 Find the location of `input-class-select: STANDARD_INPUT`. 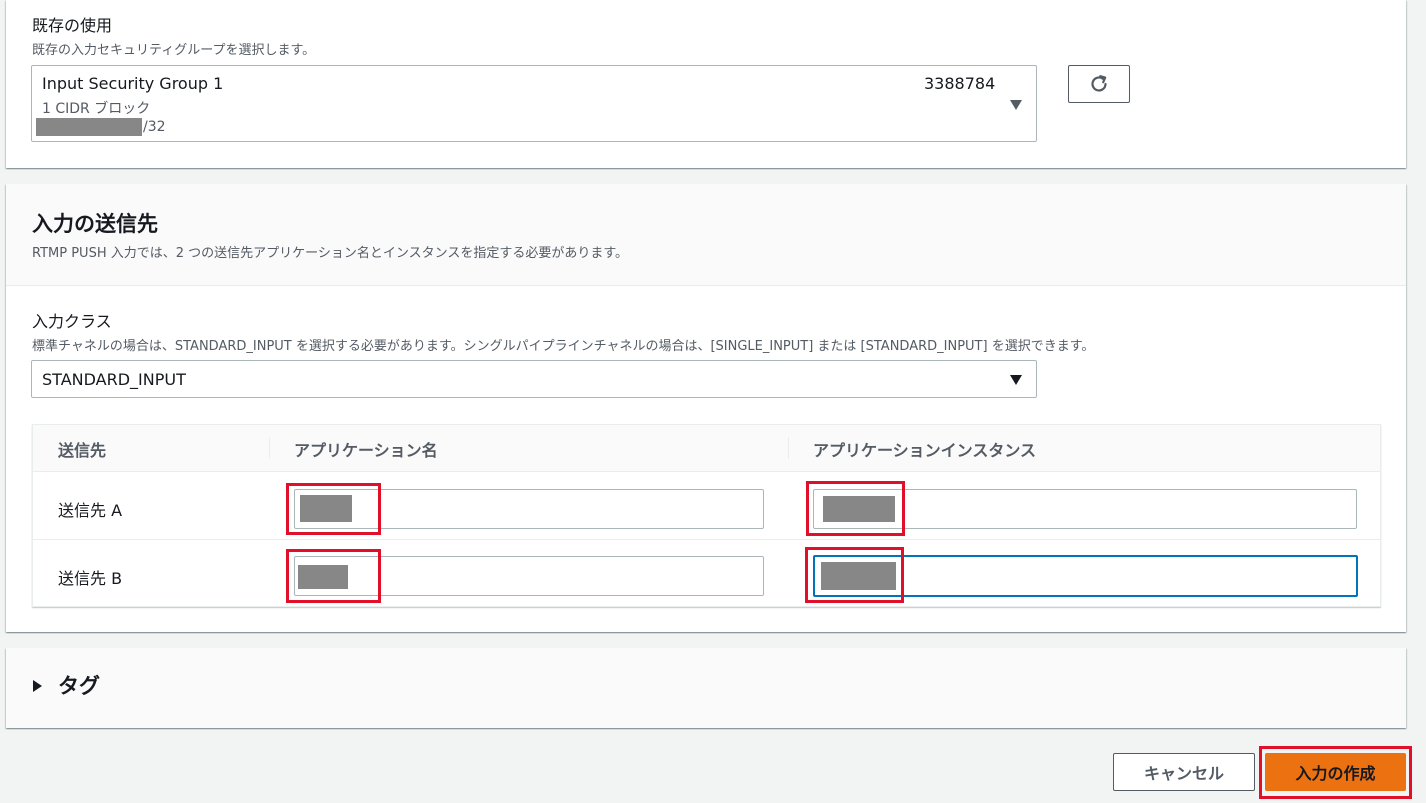

input-class-select: STANDARD_INPUT is located at coordinates (534, 379).